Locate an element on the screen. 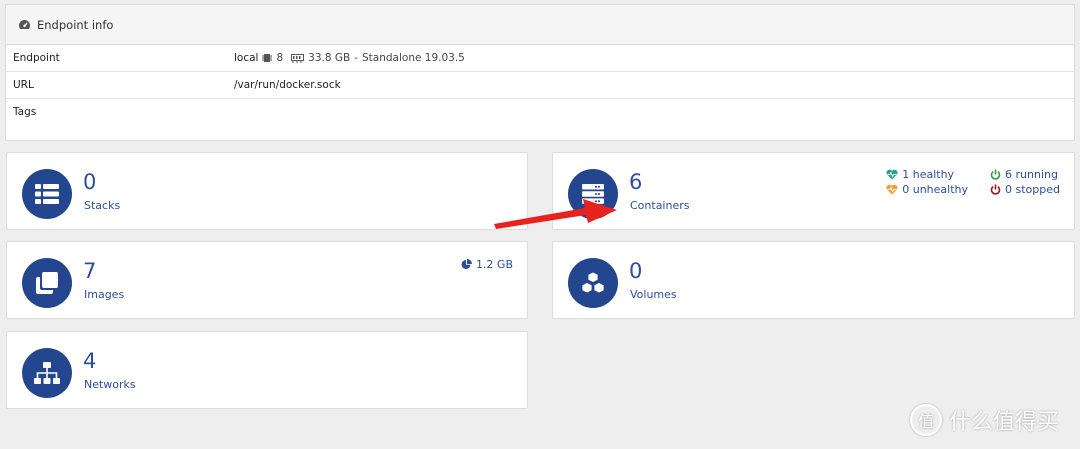 This screenshot has width=1080, height=449. watermark-logo: 值 什么值得买 is located at coordinates (984, 420).